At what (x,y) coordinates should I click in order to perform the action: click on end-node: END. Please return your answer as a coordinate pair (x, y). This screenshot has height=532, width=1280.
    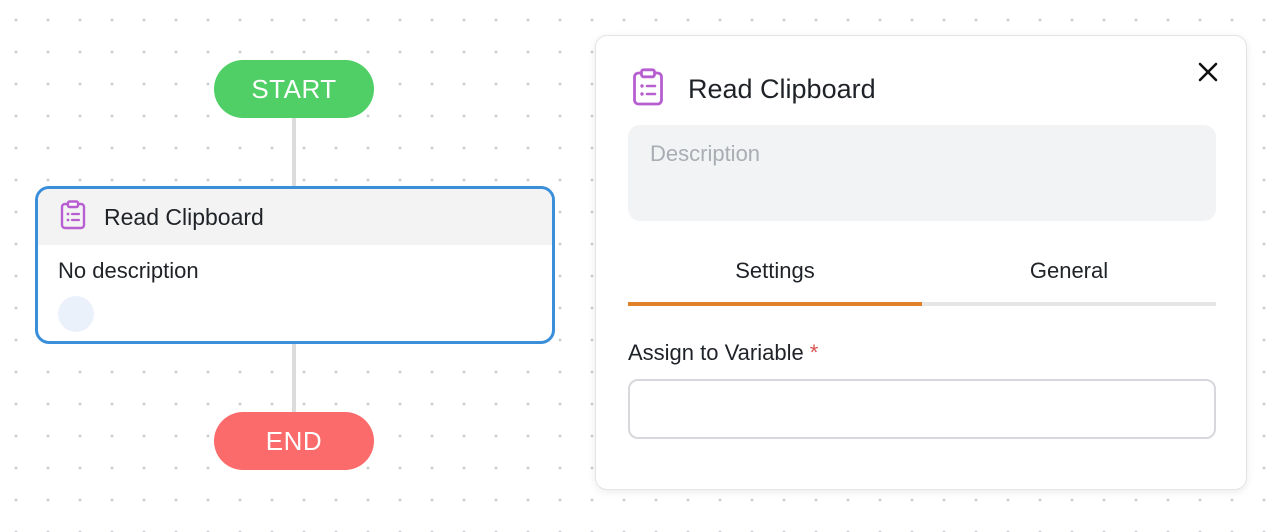
    Looking at the image, I should click on (294, 441).